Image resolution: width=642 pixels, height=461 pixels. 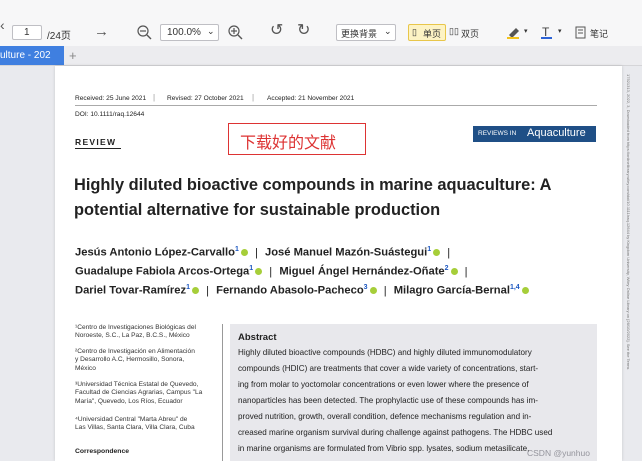 What do you see at coordinates (454, 31) in the screenshot?
I see `double-page-icon: ▯▯` at bounding box center [454, 31].